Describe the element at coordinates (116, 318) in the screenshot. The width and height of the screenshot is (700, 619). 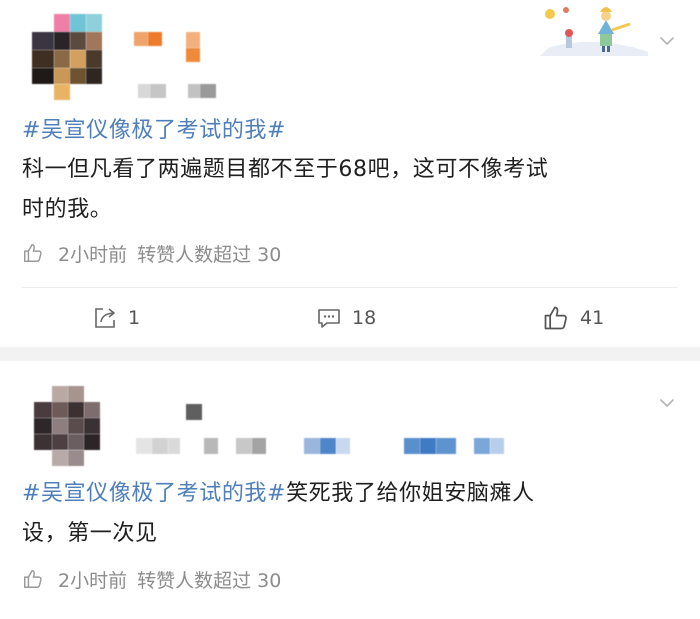
I see `share-button: 1` at that location.